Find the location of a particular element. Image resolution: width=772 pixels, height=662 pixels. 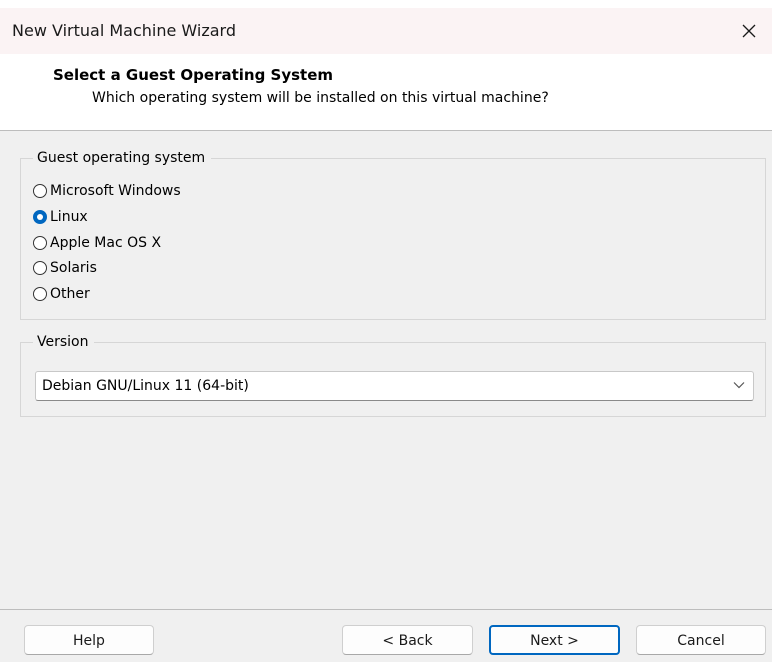

radio-label: Solaris is located at coordinates (73, 268).